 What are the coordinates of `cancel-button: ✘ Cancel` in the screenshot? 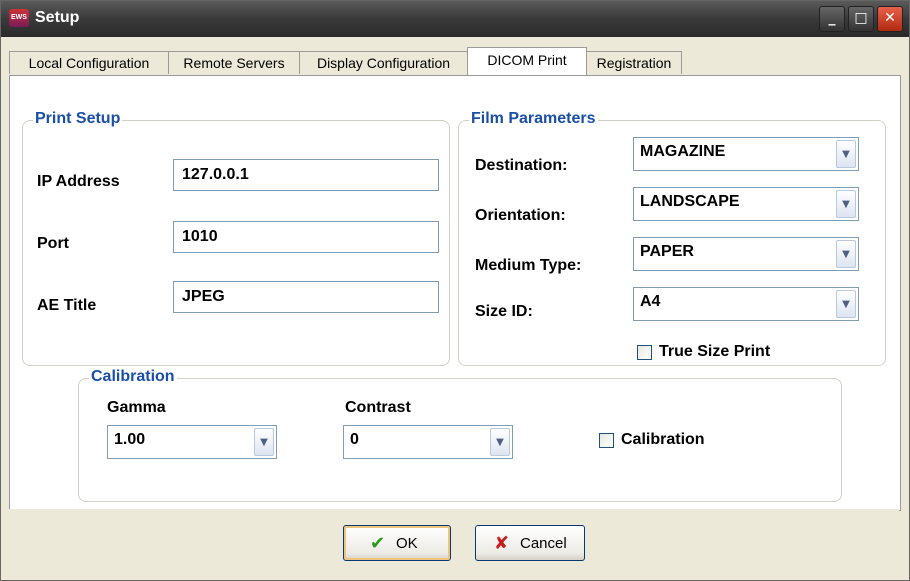 It's located at (530, 543).